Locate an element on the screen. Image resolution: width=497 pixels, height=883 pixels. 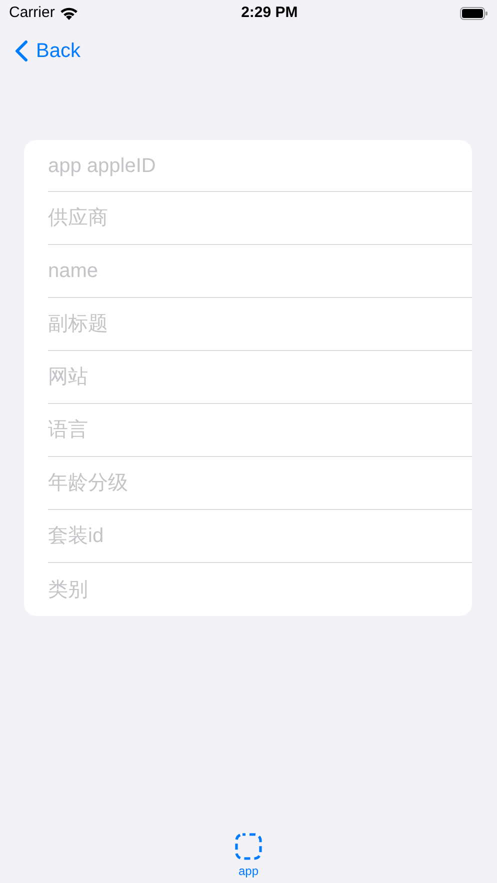
text-field: app appleID is located at coordinates (260, 165).